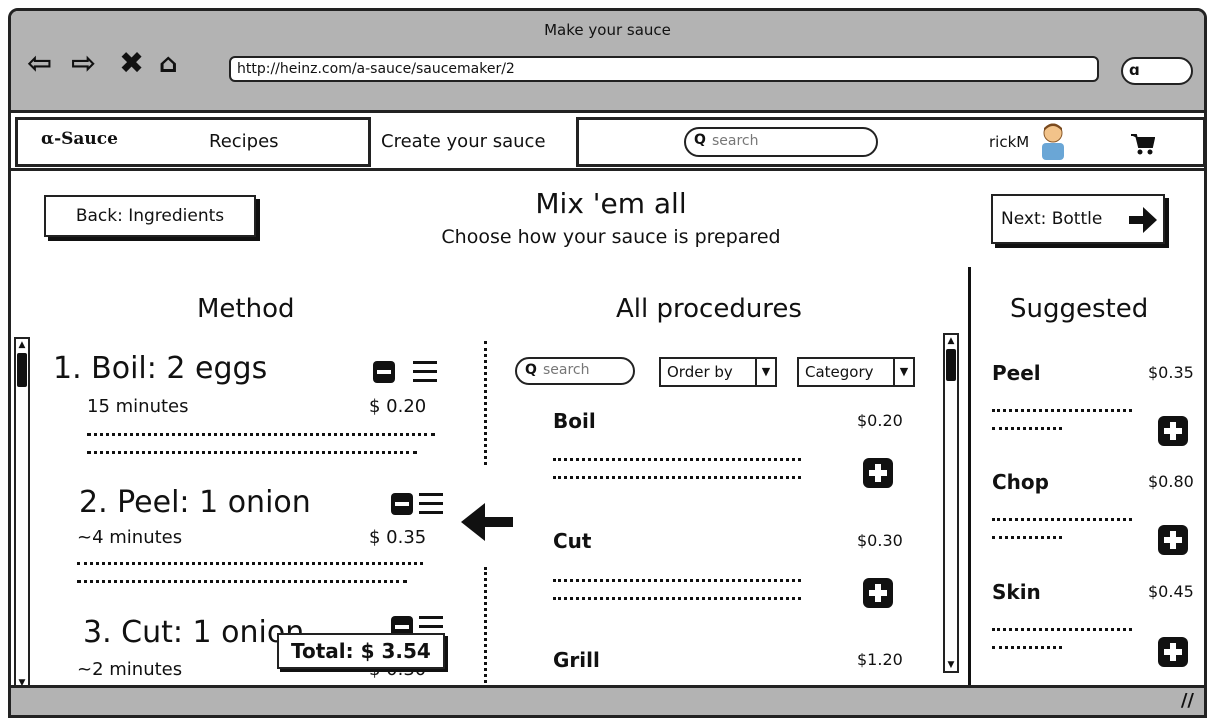 This screenshot has width=1207, height=718. Describe the element at coordinates (39, 64) in the screenshot. I see `back-arrow-icon: ⇦` at that location.